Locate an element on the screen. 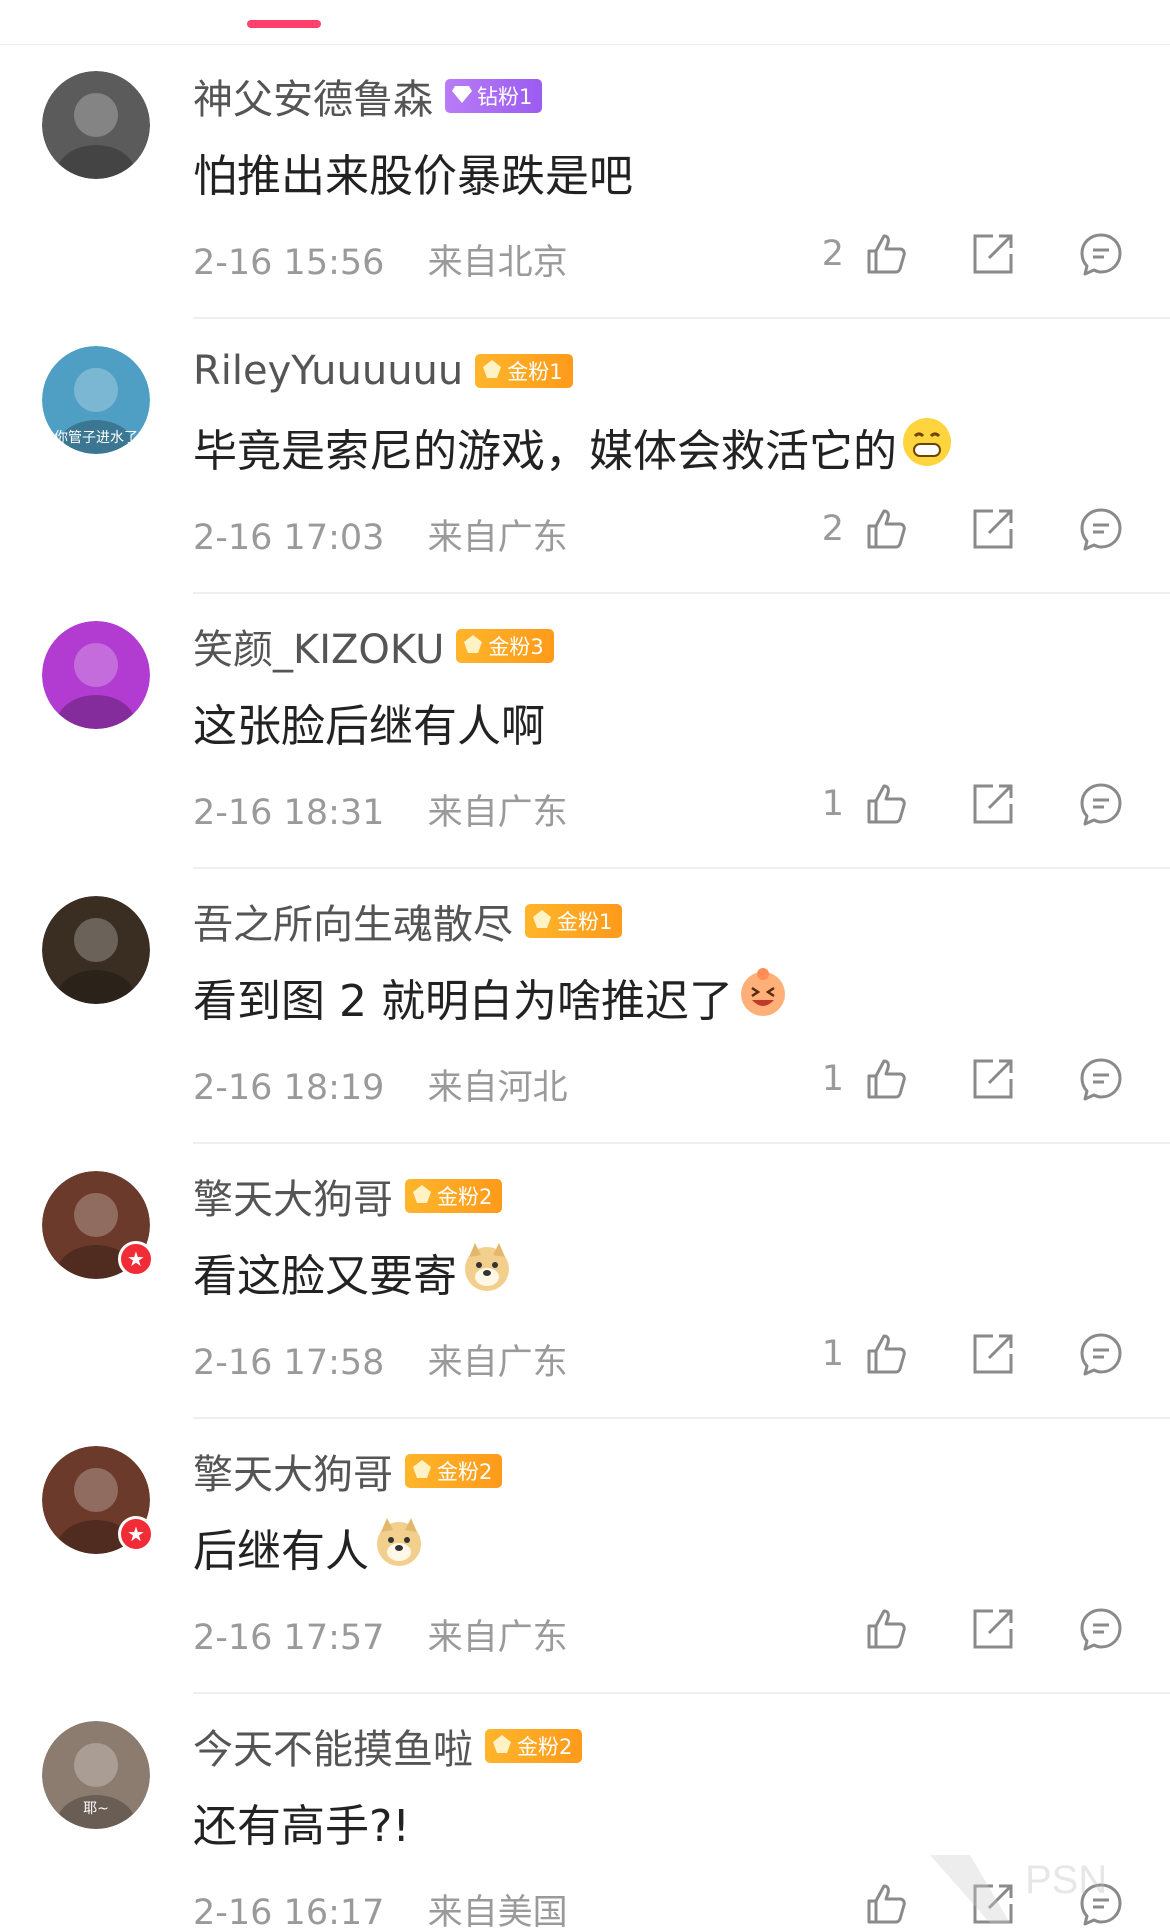 The image size is (1170, 1928). avatar-caption: 耶~ is located at coordinates (96, 1809).